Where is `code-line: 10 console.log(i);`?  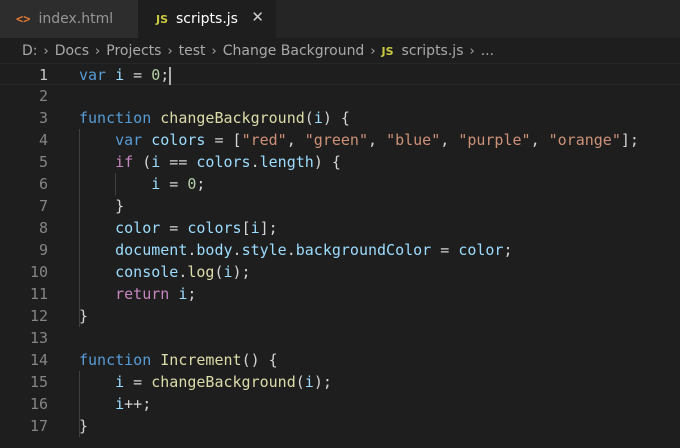
code-line: 10 console.log(i); is located at coordinates (340, 272).